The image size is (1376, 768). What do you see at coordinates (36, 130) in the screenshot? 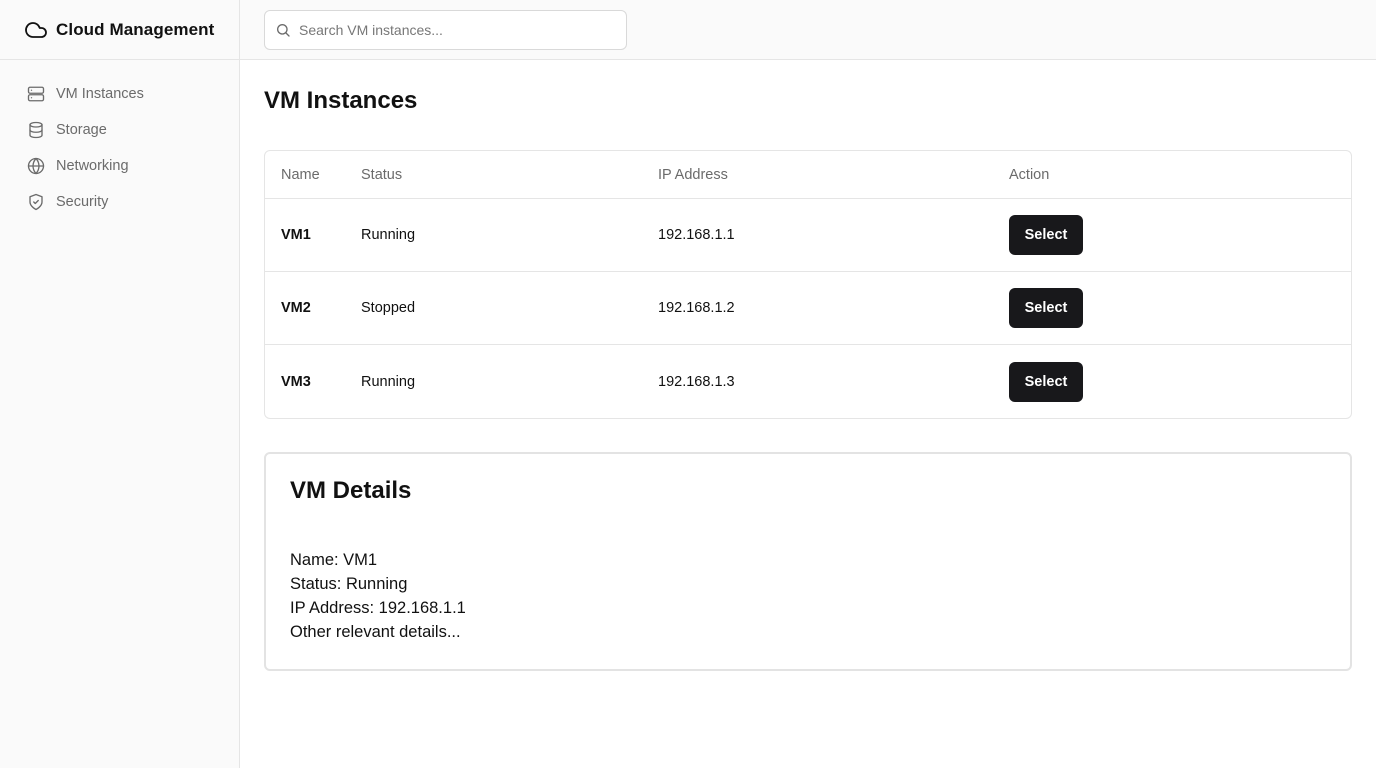
I see `database-icon` at bounding box center [36, 130].